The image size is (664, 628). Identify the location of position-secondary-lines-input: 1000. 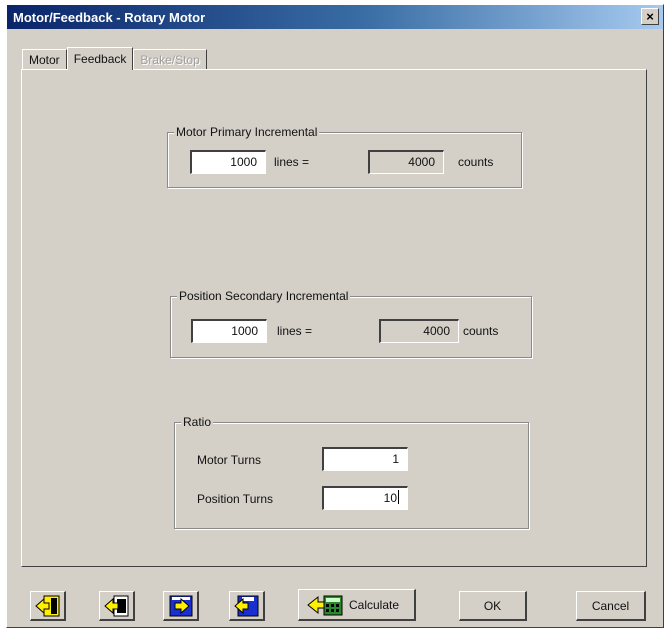
(229, 331).